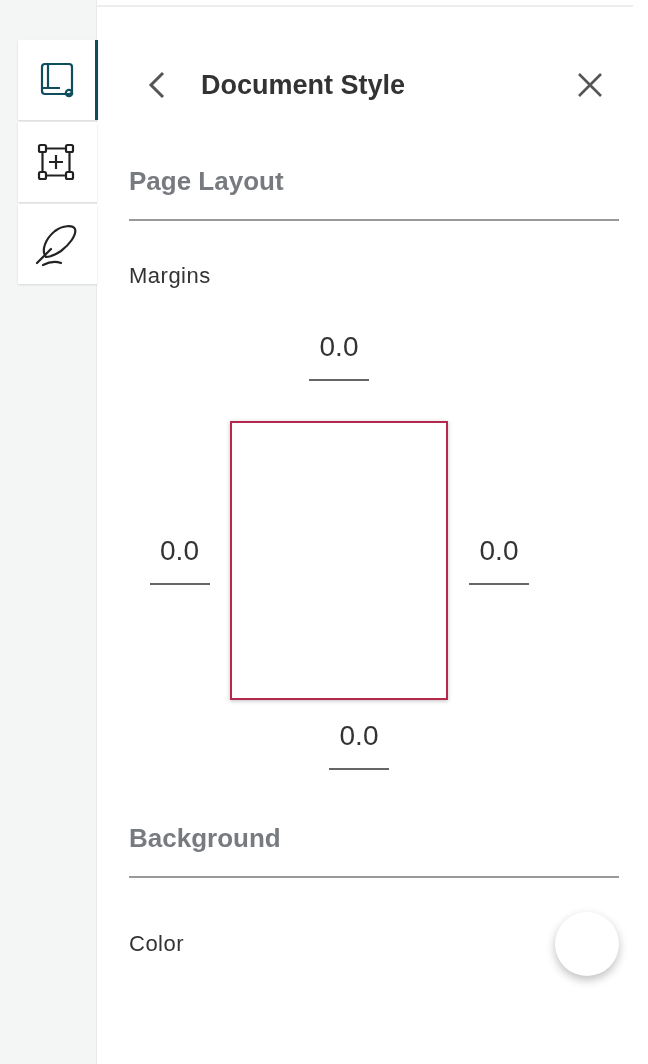  I want to click on top-margin-field: 0.0, so click(339, 354).